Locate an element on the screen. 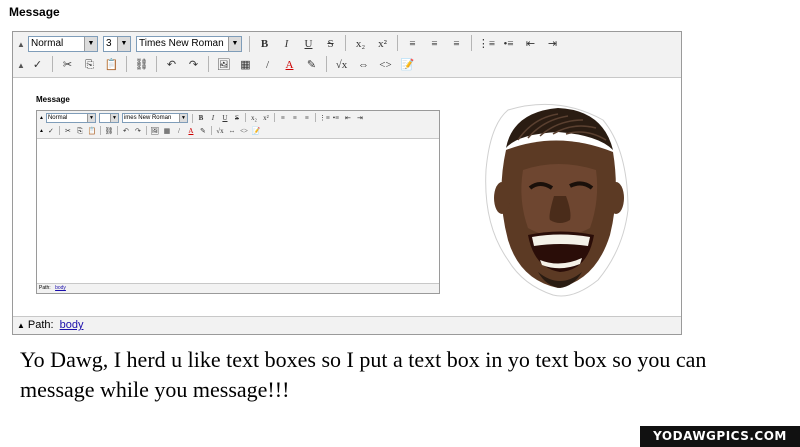 The image size is (800, 447). image-icon: 🖼 is located at coordinates (223, 65).